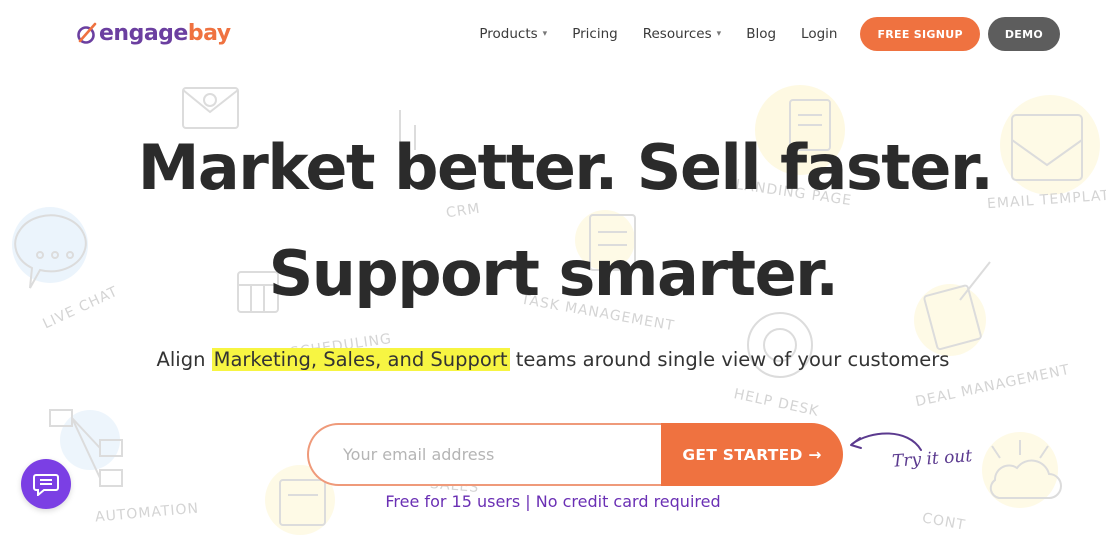 The height and width of the screenshot is (550, 1106). I want to click on chat-widget-button, so click(46, 484).